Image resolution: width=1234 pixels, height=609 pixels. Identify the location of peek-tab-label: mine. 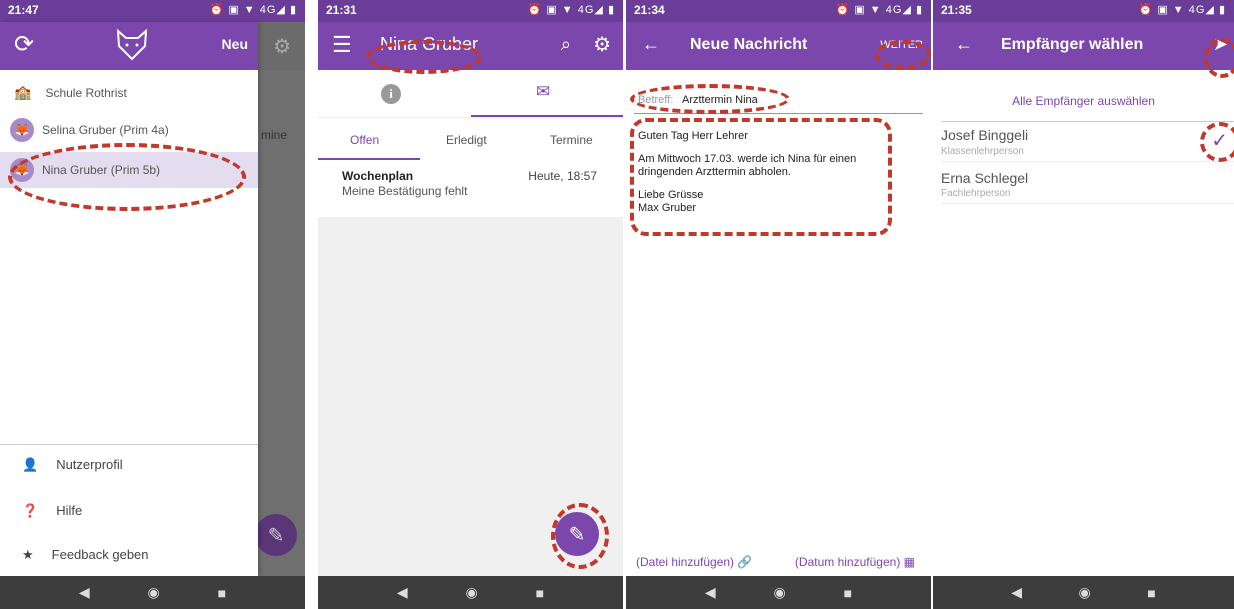
(273, 135).